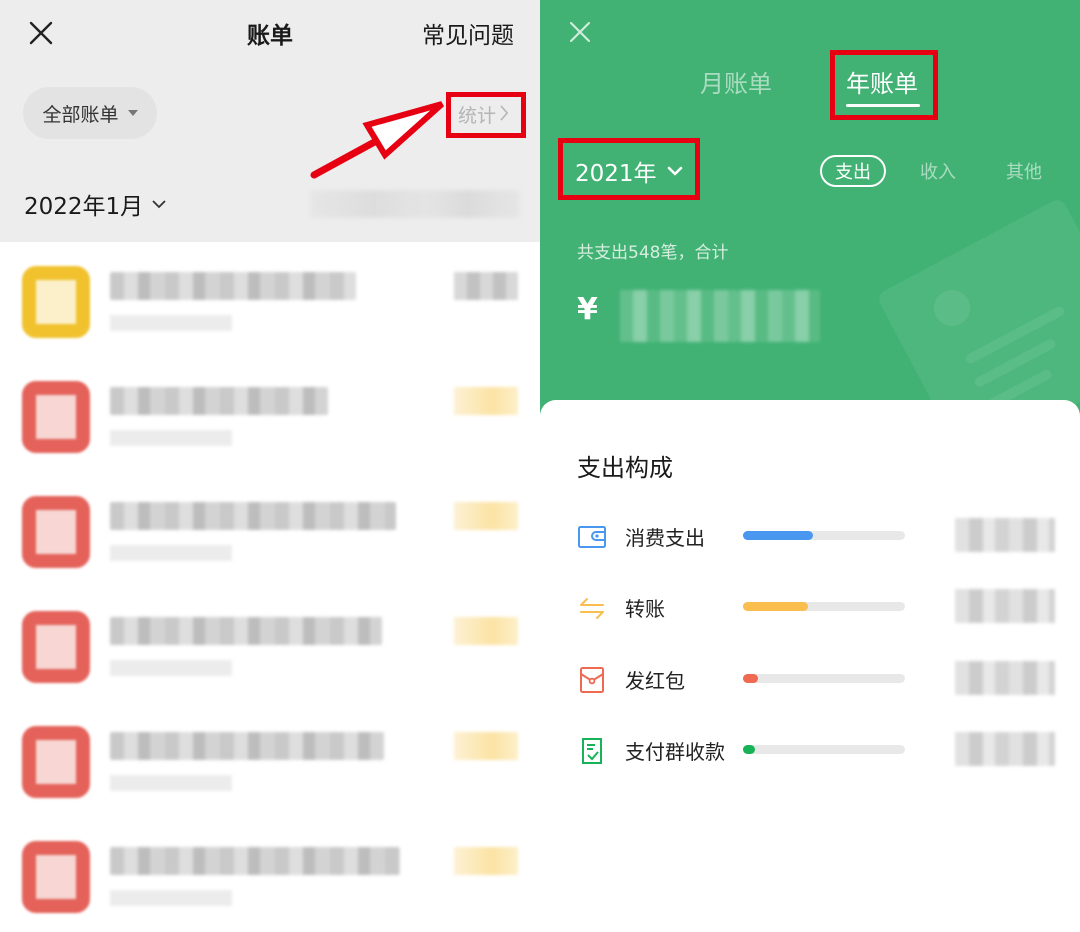 The width and height of the screenshot is (1080, 932). I want to click on month-summary-redacted, so click(415, 204).